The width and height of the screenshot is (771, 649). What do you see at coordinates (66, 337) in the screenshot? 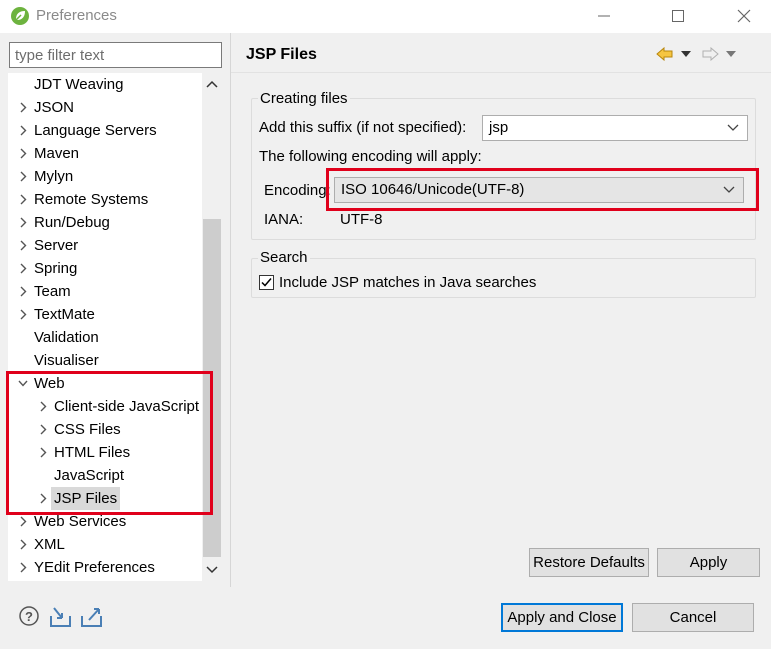
I see `tree-item-label: Validation` at bounding box center [66, 337].